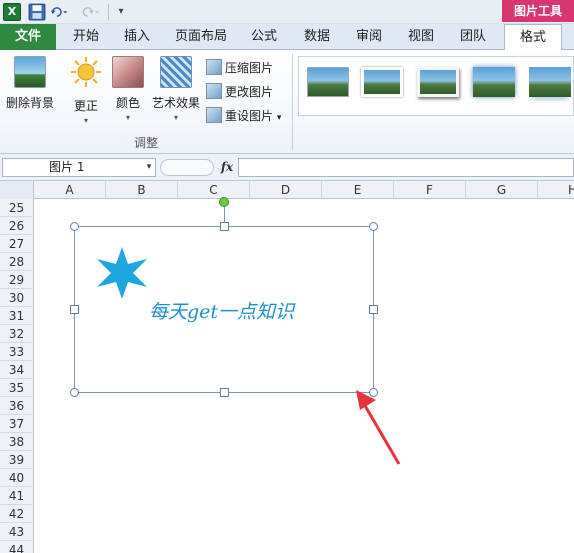 The width and height of the screenshot is (574, 553). What do you see at coordinates (79, 167) in the screenshot?
I see `name-box: 图片 1` at bounding box center [79, 167].